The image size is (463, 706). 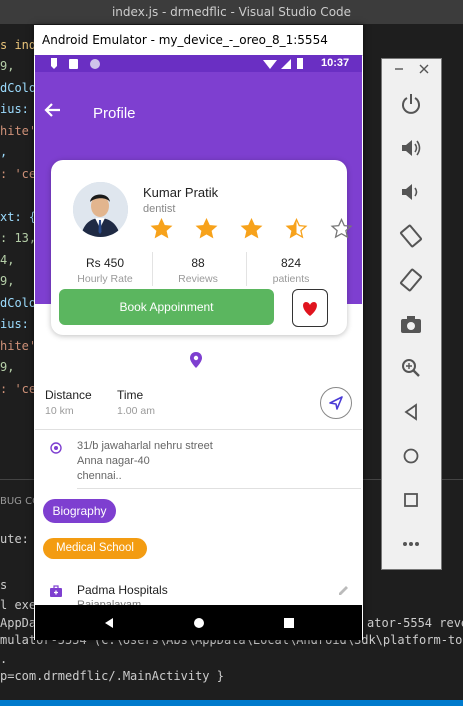 I want to click on stat-label: patients, so click(x=291, y=279).